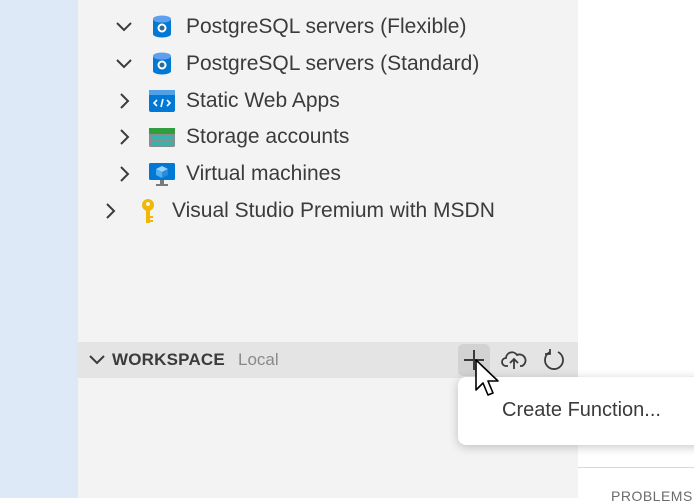 This screenshot has width=694, height=504. Describe the element at coordinates (514, 360) in the screenshot. I see `cloud-upload-icon` at that location.